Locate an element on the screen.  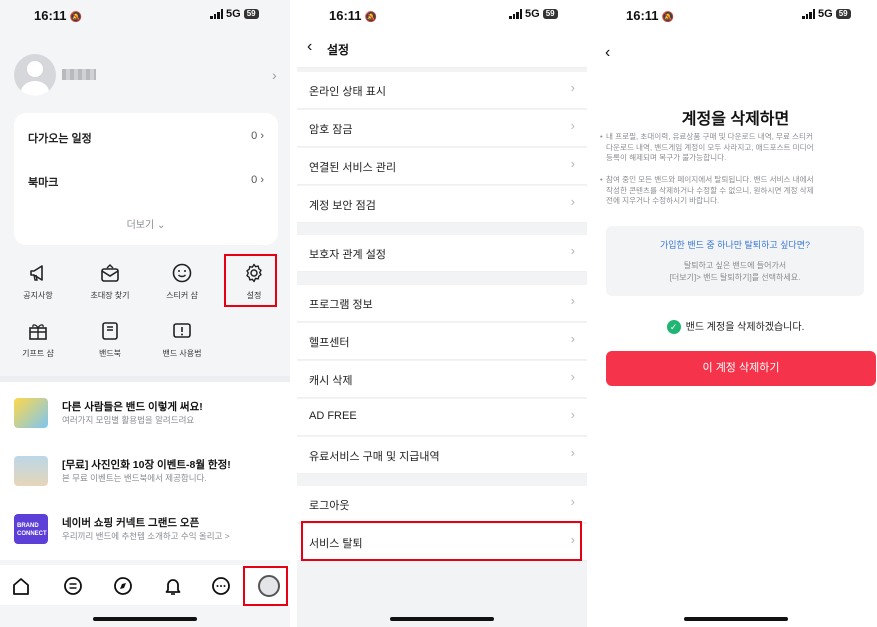
grid-item-invite: 초대장 찾기 is located at coordinates (110, 281).